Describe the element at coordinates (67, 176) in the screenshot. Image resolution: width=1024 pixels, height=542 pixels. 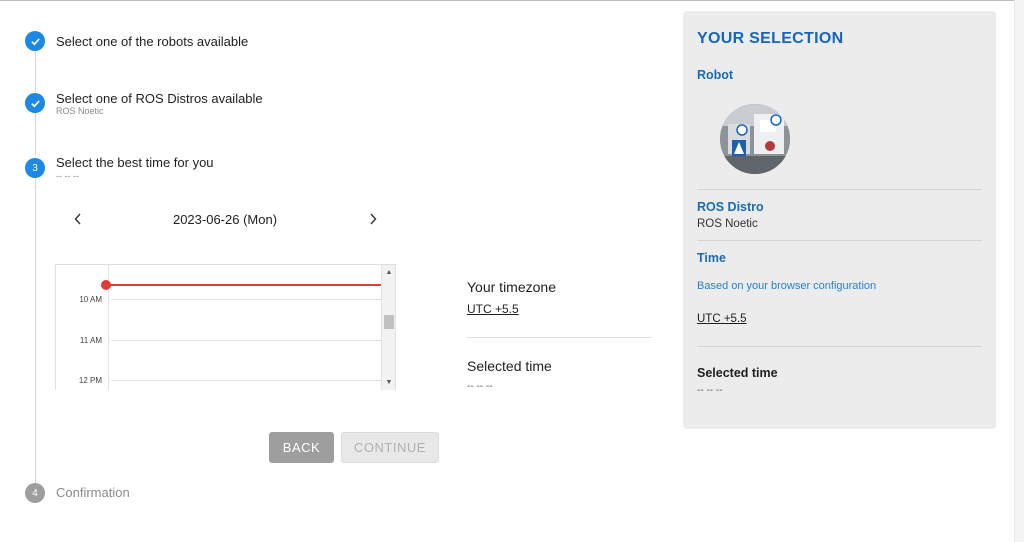
I see `step-3-subtitle: -- -- --` at that location.